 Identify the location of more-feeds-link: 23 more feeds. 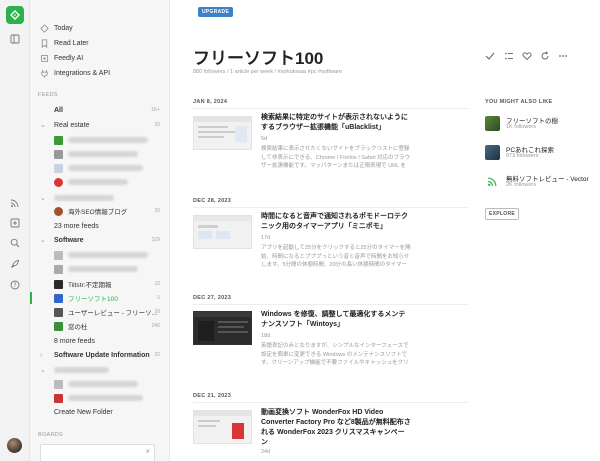
(99, 226).